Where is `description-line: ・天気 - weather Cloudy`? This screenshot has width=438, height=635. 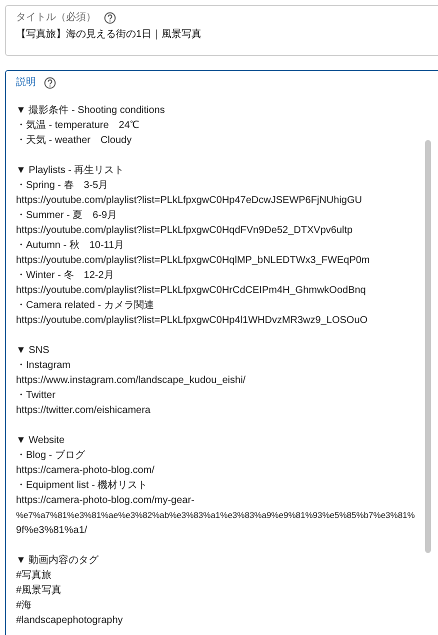 description-line: ・天気 - weather Cloudy is located at coordinates (74, 141).